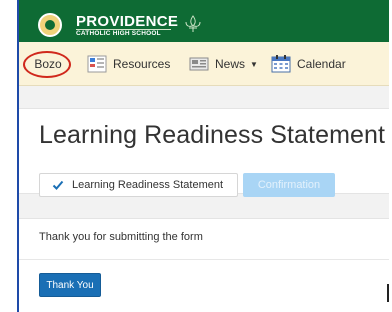 The width and height of the screenshot is (392, 312). I want to click on newspaper-icon, so click(199, 64).